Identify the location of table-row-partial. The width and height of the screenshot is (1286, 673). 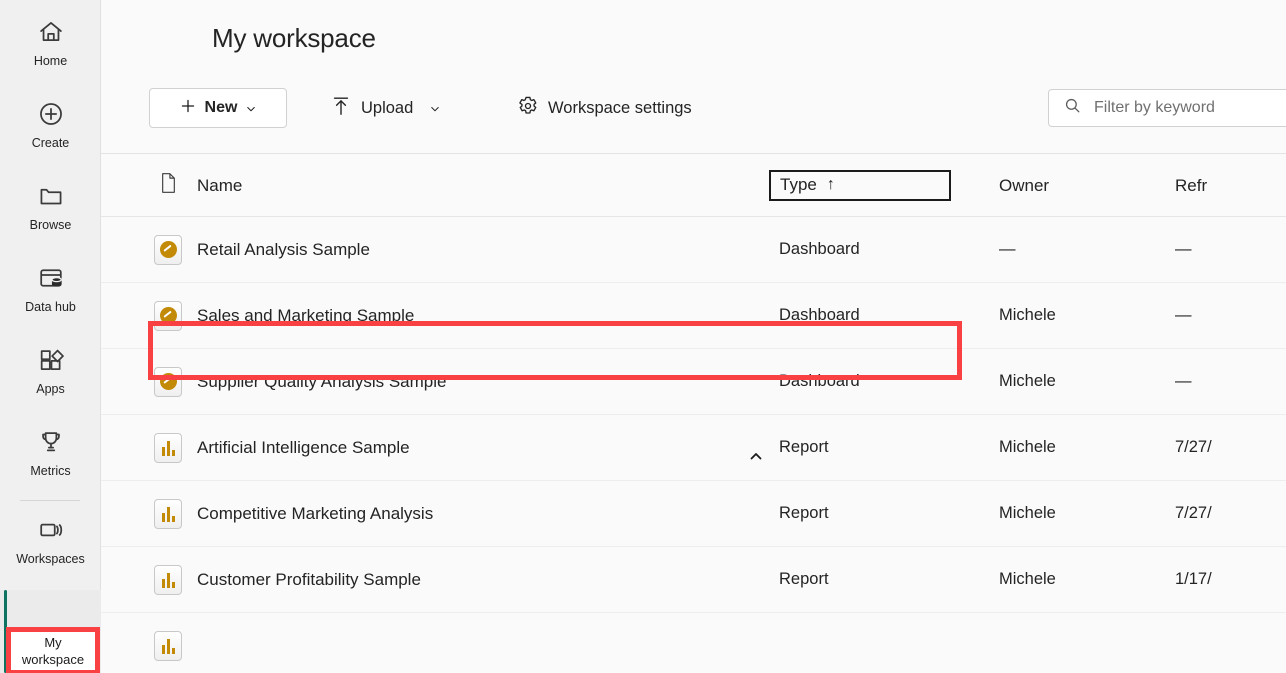
(693, 643).